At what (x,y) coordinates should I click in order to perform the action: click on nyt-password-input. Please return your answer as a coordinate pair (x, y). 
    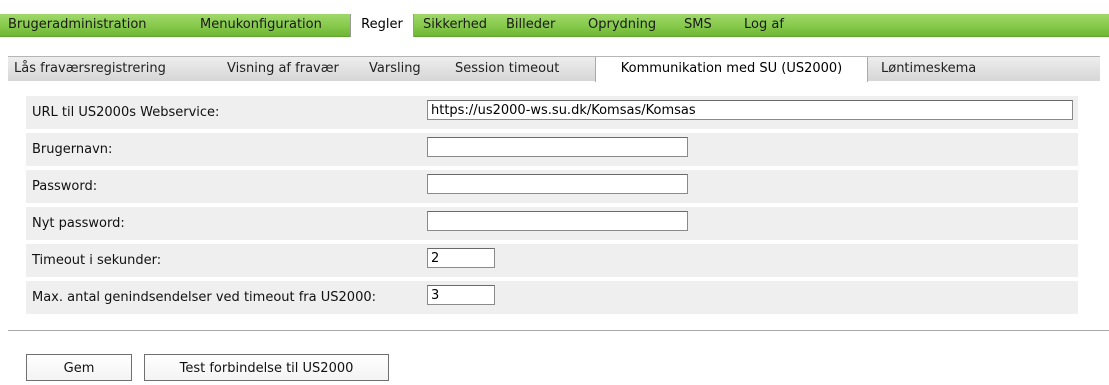
    Looking at the image, I should click on (557, 221).